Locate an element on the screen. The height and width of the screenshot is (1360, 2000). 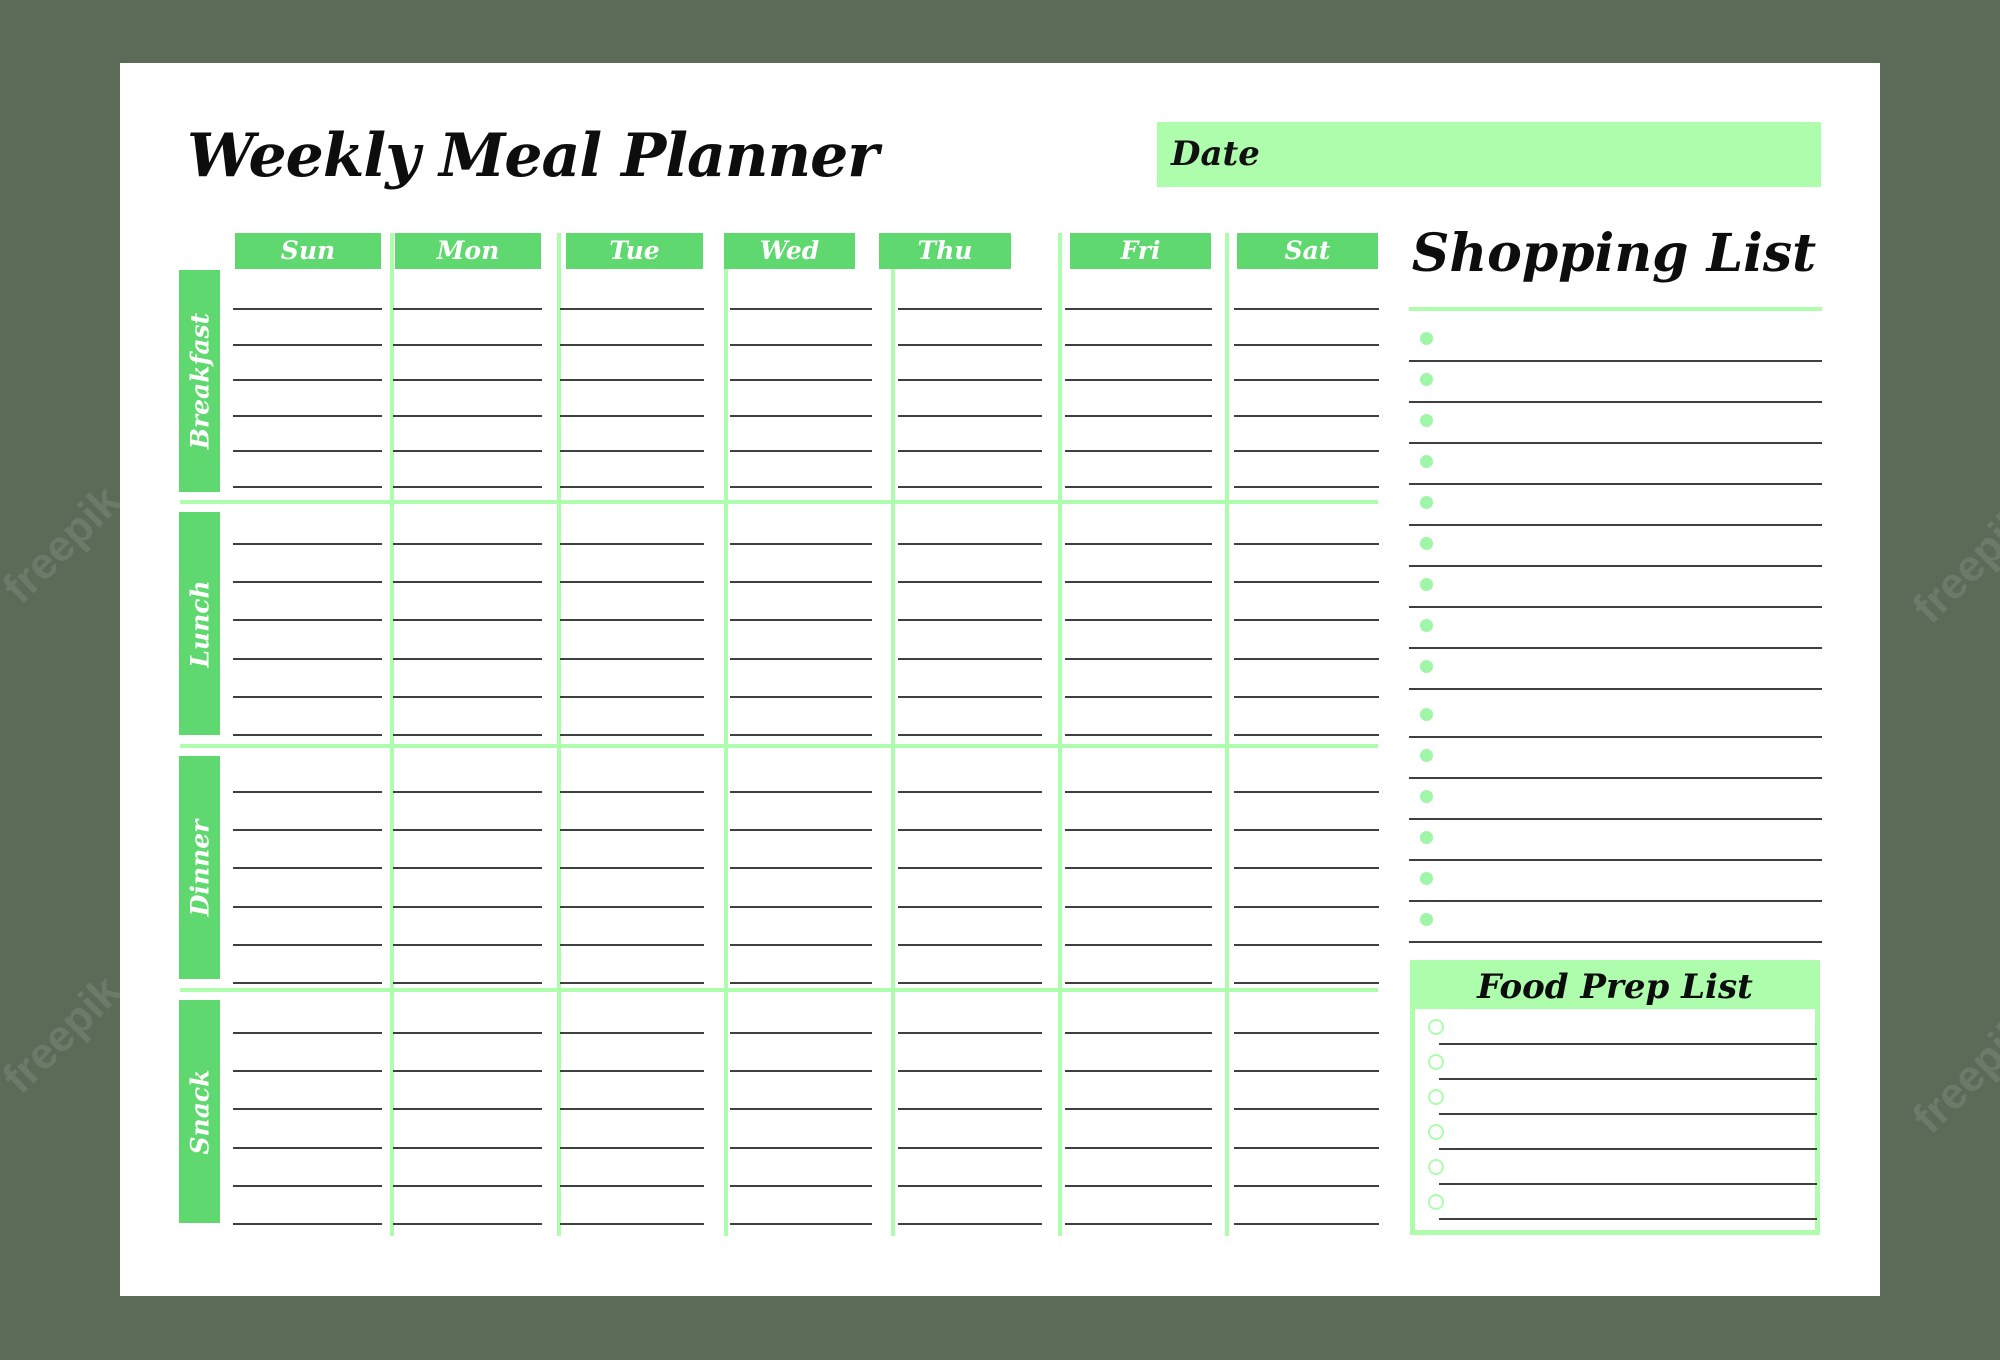
date-field: Date is located at coordinates (1489, 154).